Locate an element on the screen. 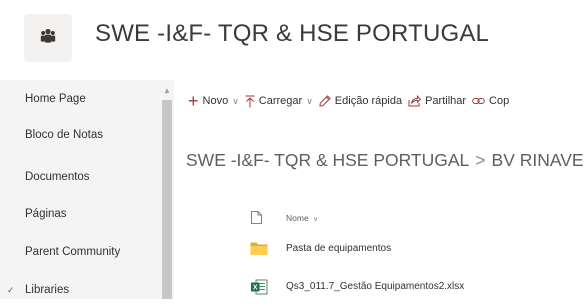 The image size is (585, 306). name-column-header: Nome ∨ is located at coordinates (302, 218).